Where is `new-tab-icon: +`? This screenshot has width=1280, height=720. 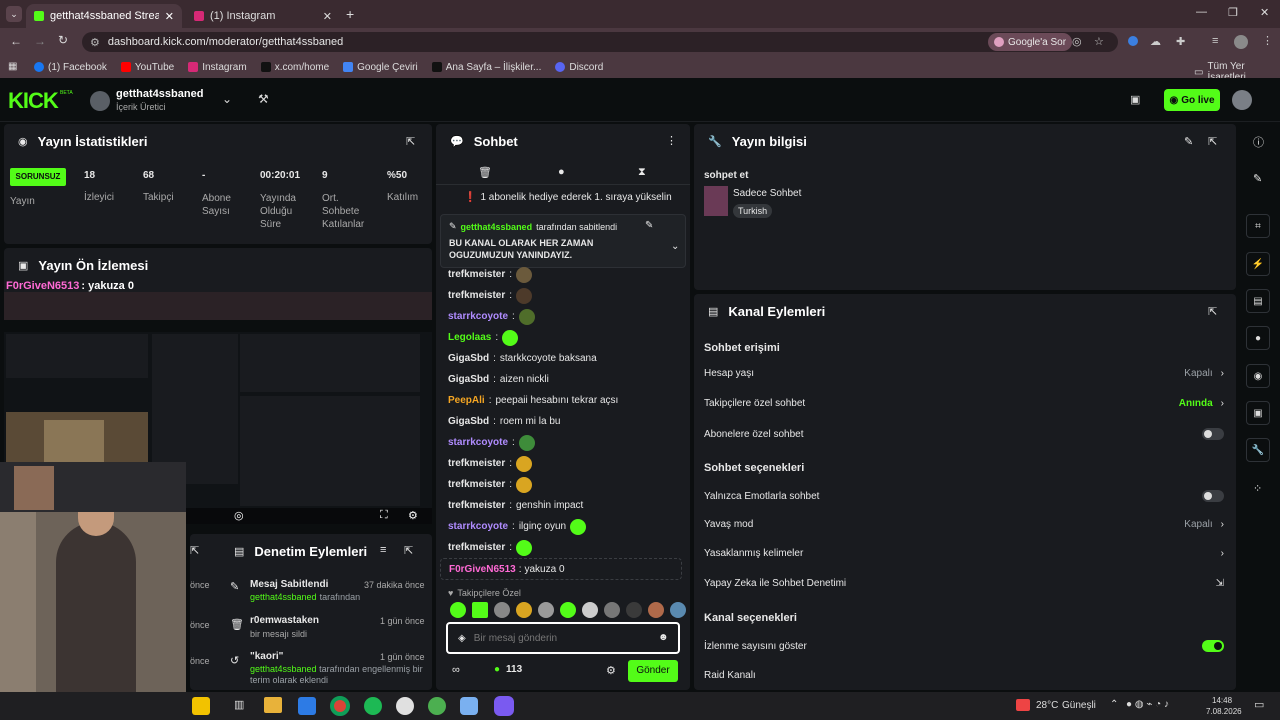
new-tab-icon: + is located at coordinates (350, 14).